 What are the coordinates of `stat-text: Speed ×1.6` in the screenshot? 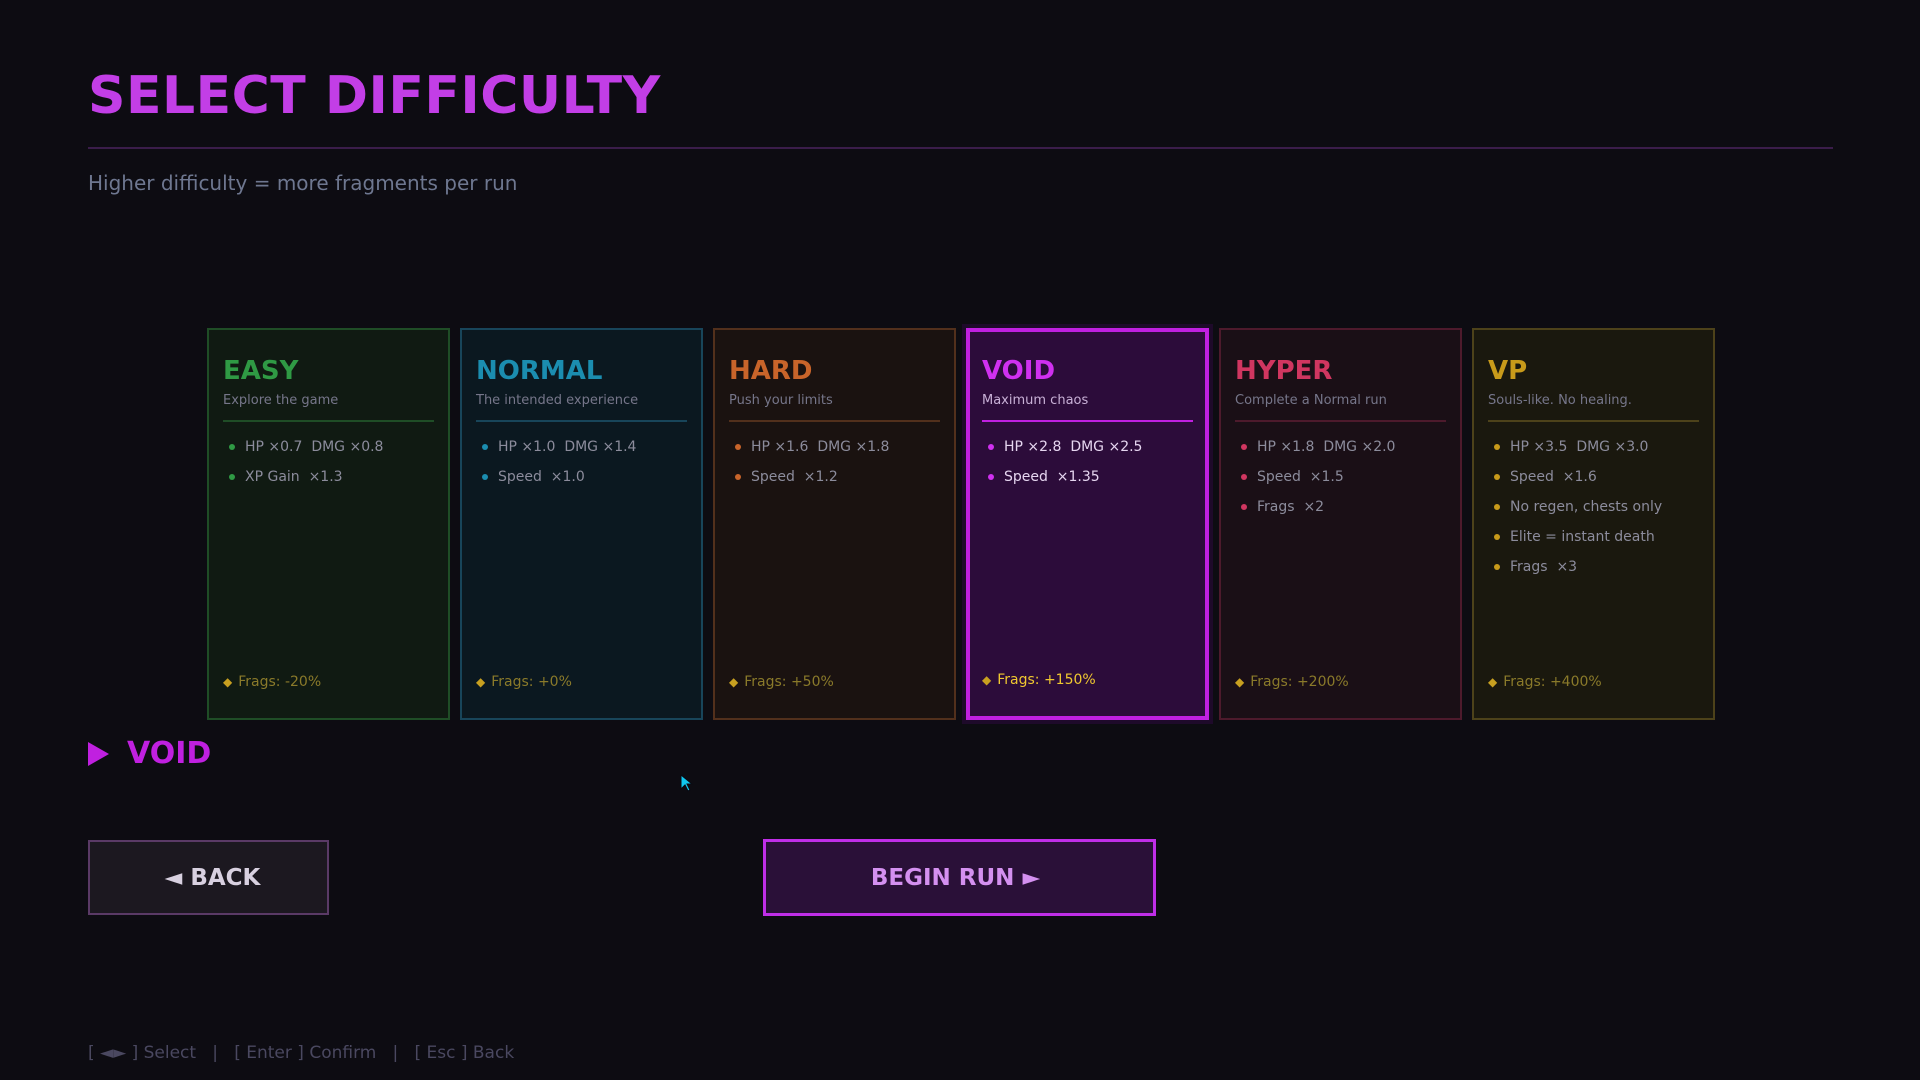 It's located at (1553, 477).